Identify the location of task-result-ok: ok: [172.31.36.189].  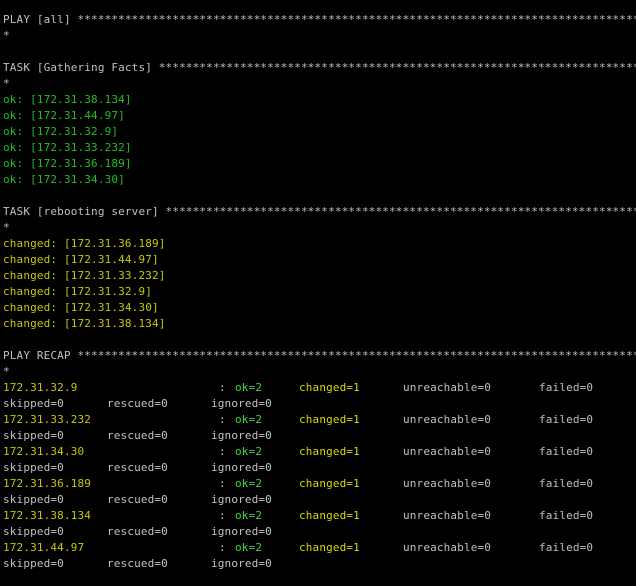
(67, 163).